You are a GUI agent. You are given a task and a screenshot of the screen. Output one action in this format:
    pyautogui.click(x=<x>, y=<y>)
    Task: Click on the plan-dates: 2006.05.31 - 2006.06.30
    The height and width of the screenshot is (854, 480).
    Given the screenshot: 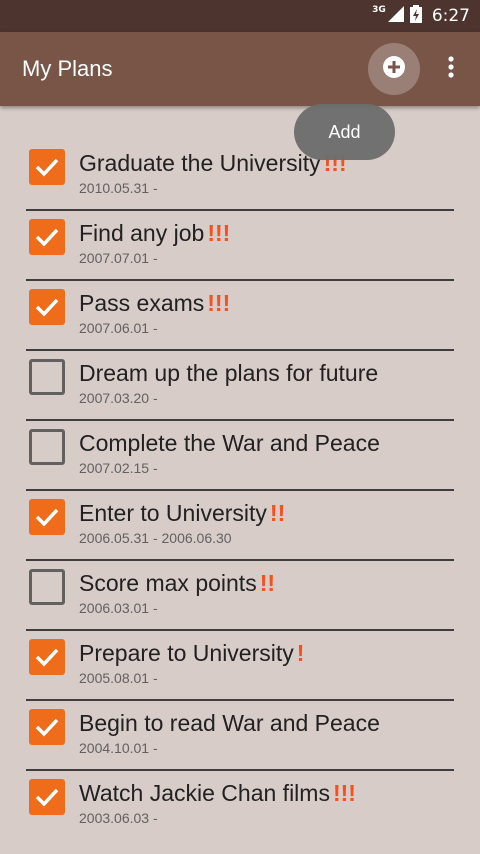 What is the action you would take?
    pyautogui.click(x=155, y=538)
    